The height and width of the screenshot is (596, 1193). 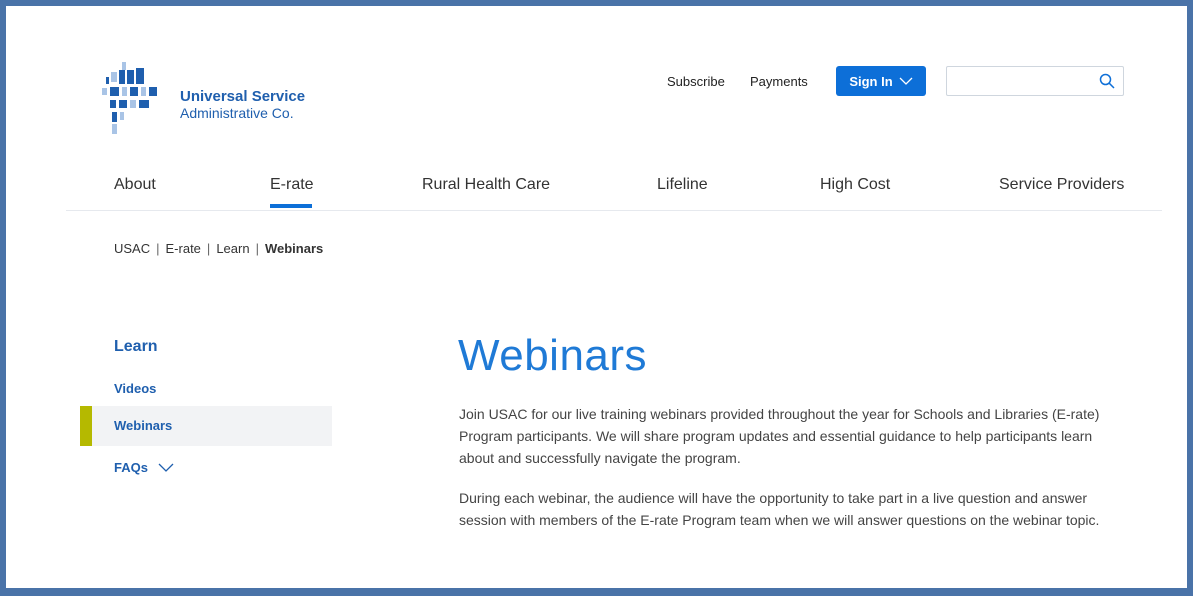 I want to click on breadcrumb-usac: USAC, so click(x=132, y=248).